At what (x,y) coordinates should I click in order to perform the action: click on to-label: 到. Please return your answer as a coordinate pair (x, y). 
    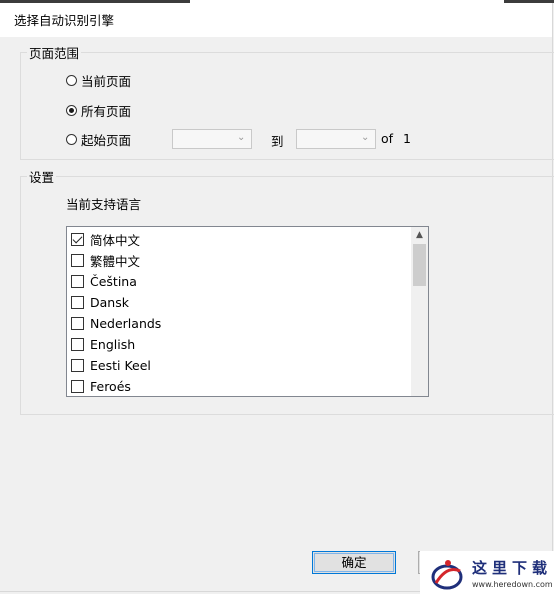
    Looking at the image, I should click on (277, 141).